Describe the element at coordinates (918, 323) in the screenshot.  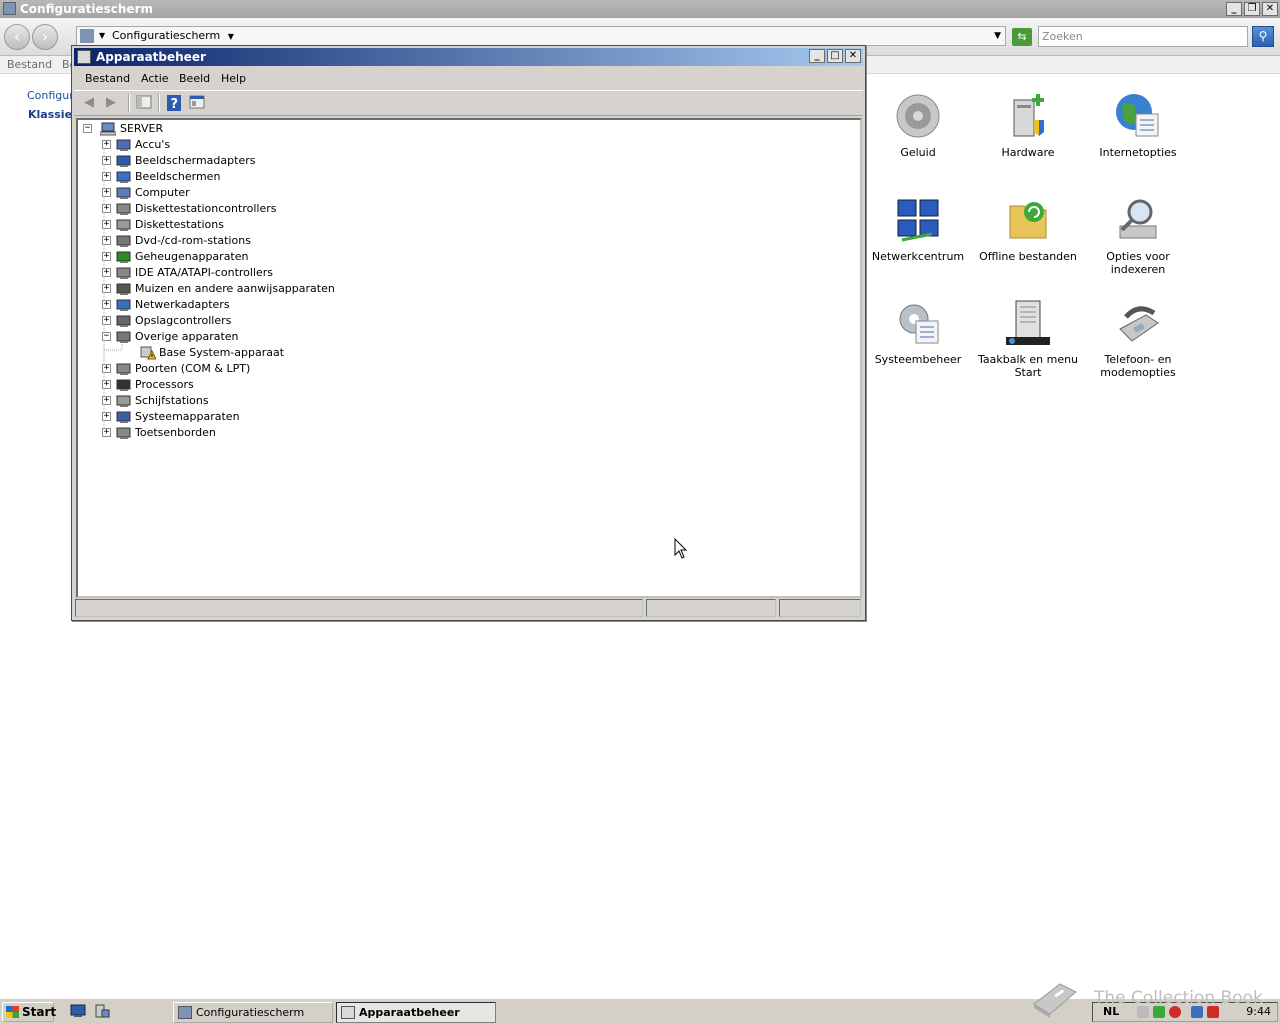
I see `admin-tools-icon` at that location.